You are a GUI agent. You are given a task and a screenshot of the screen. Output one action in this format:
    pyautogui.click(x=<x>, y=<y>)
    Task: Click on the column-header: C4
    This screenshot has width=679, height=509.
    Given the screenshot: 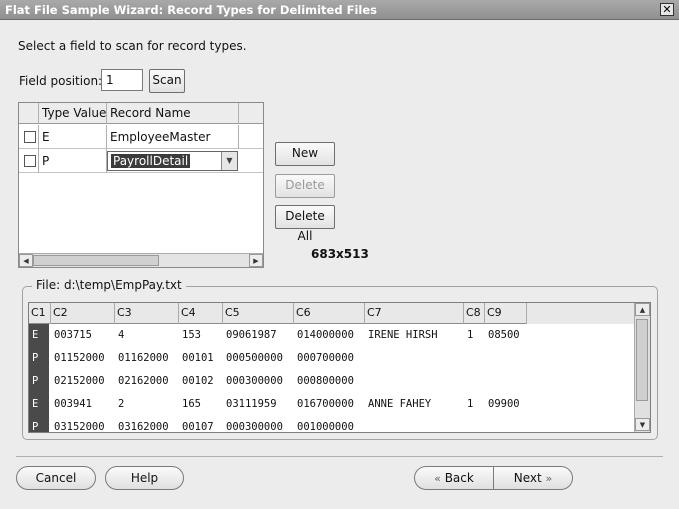 What is the action you would take?
    pyautogui.click(x=201, y=313)
    